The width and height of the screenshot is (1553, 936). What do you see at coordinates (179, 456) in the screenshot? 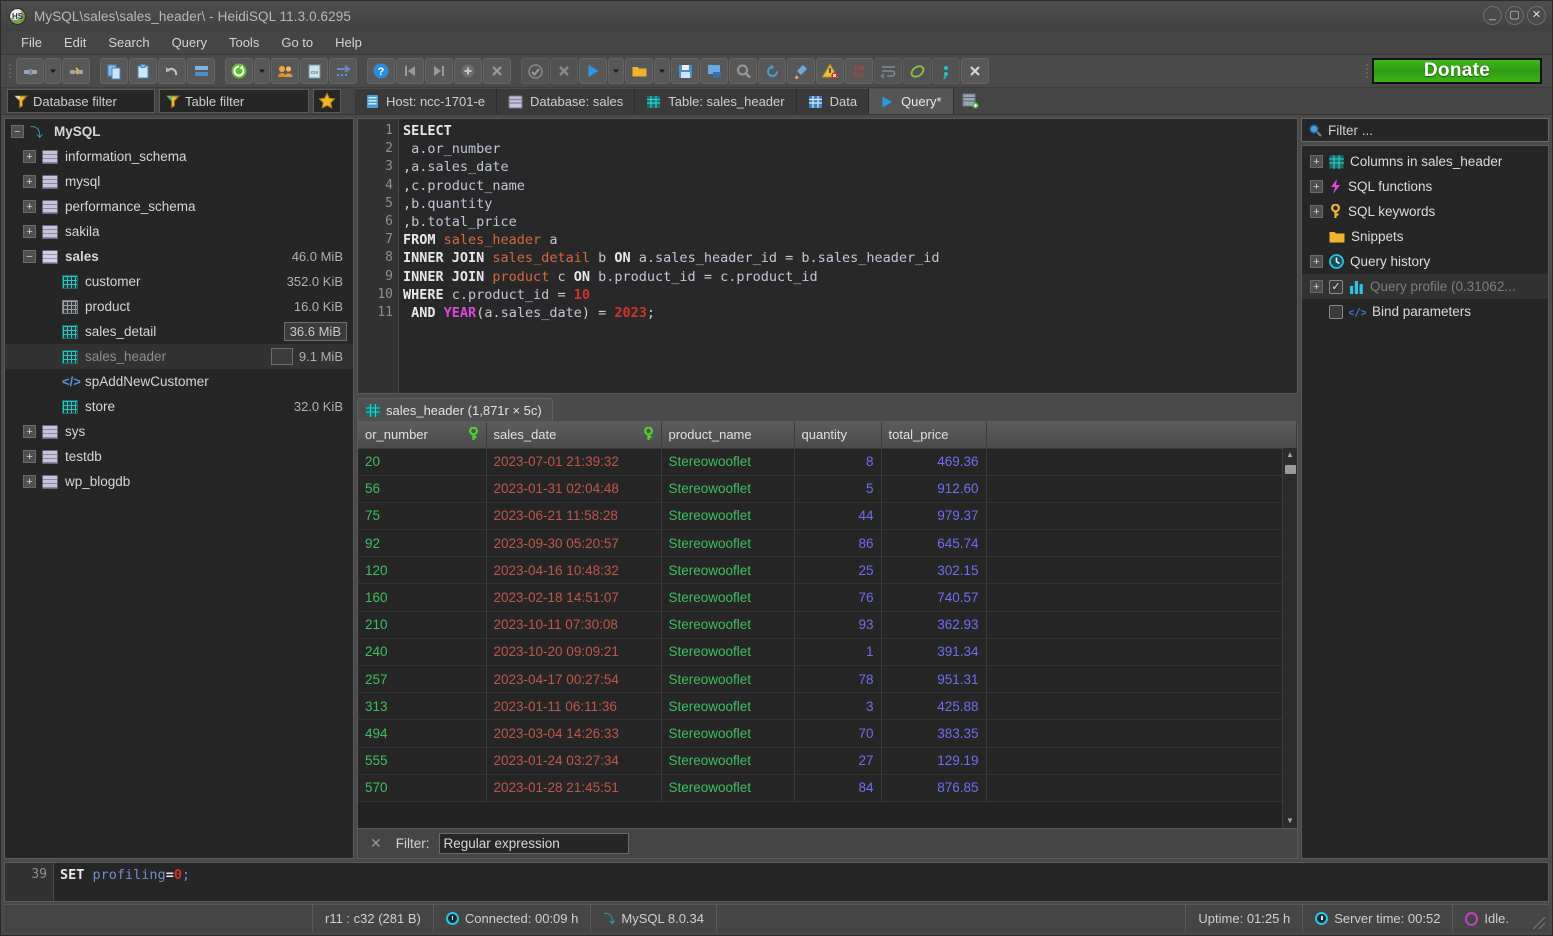
I see `tree-item-testdb: + testdb` at bounding box center [179, 456].